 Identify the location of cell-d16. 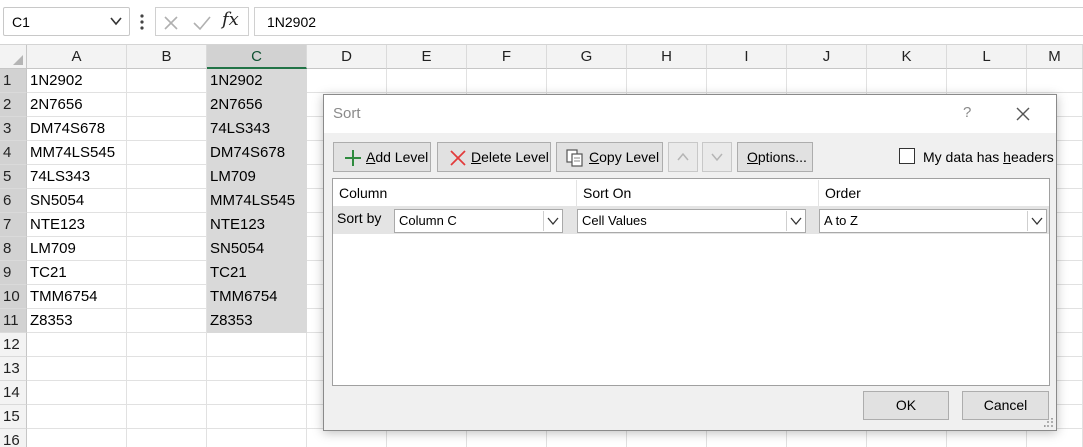
(347, 438).